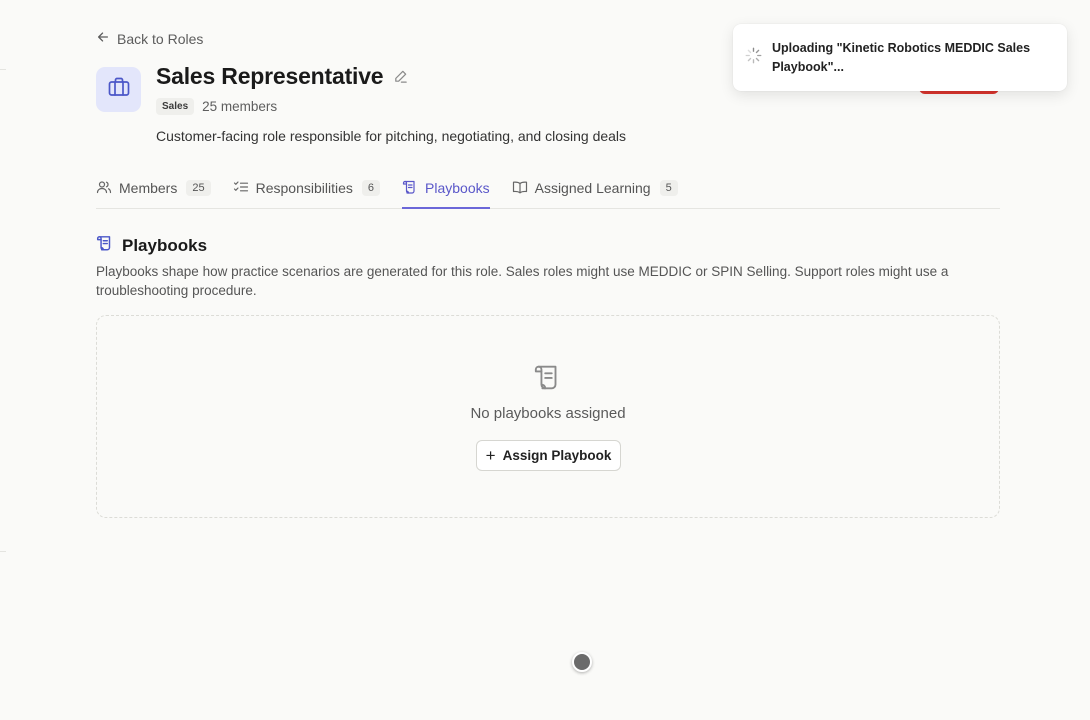  Describe the element at coordinates (668, 188) in the screenshot. I see `tab-count-badge: 5` at that location.